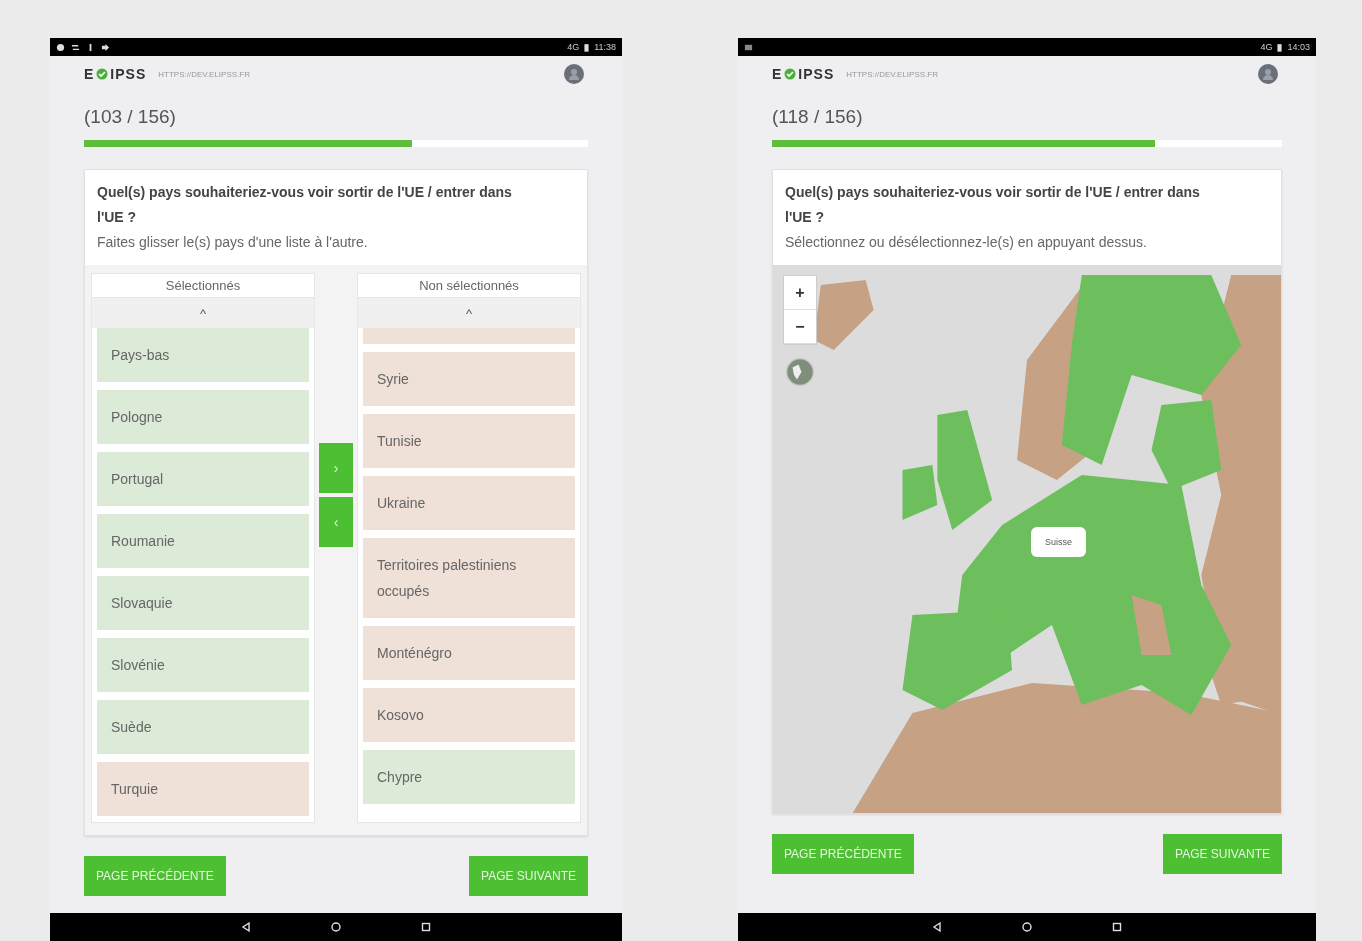  What do you see at coordinates (469, 715) in the screenshot?
I see `list-item: Kosovo` at bounding box center [469, 715].